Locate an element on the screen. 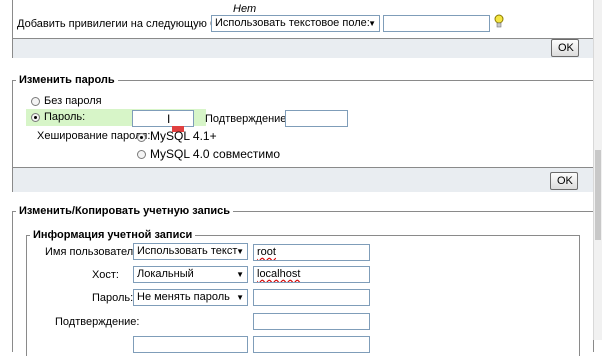  next-row-select is located at coordinates (190, 344).